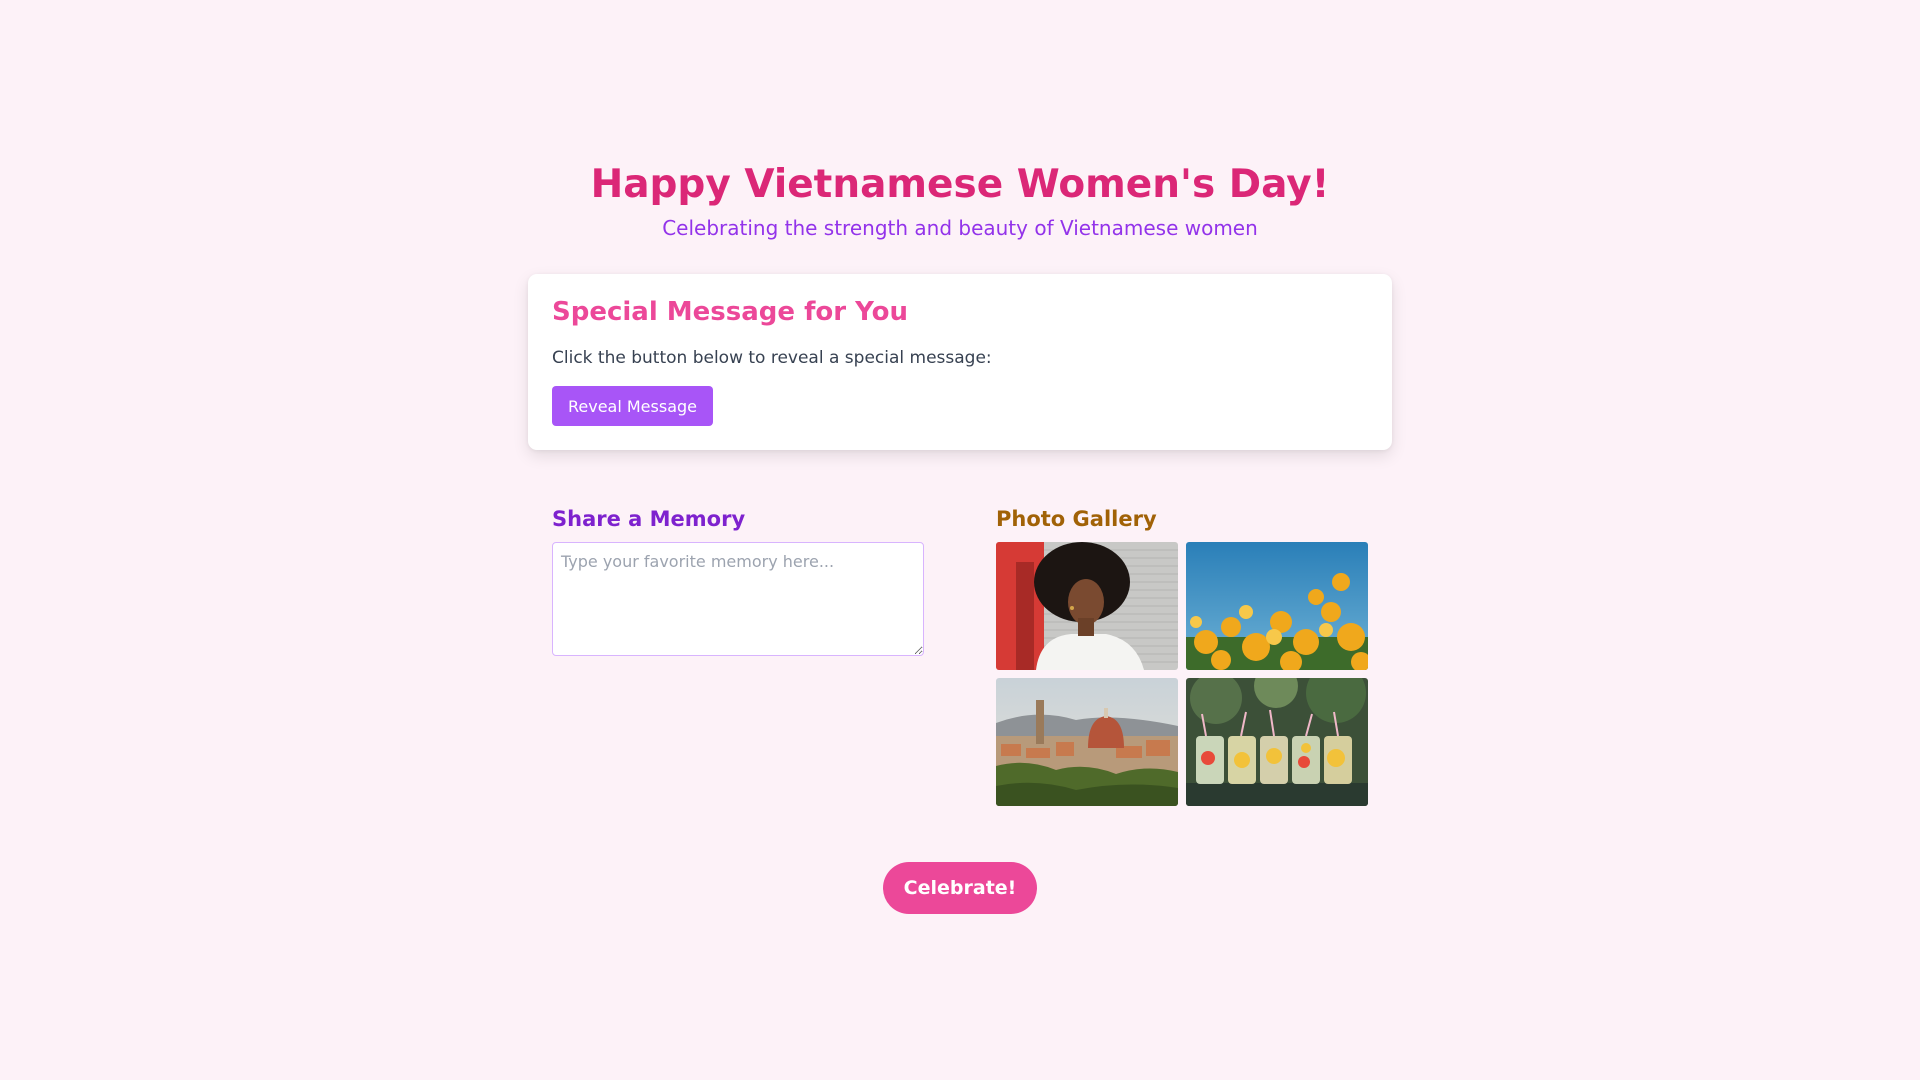 The image size is (1920, 1080). I want to click on special-message-title: Special Message for You, so click(730, 312).